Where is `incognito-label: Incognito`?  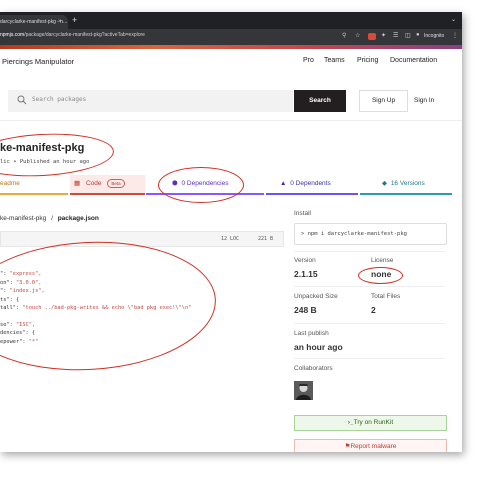 incognito-label: Incognito is located at coordinates (434, 36).